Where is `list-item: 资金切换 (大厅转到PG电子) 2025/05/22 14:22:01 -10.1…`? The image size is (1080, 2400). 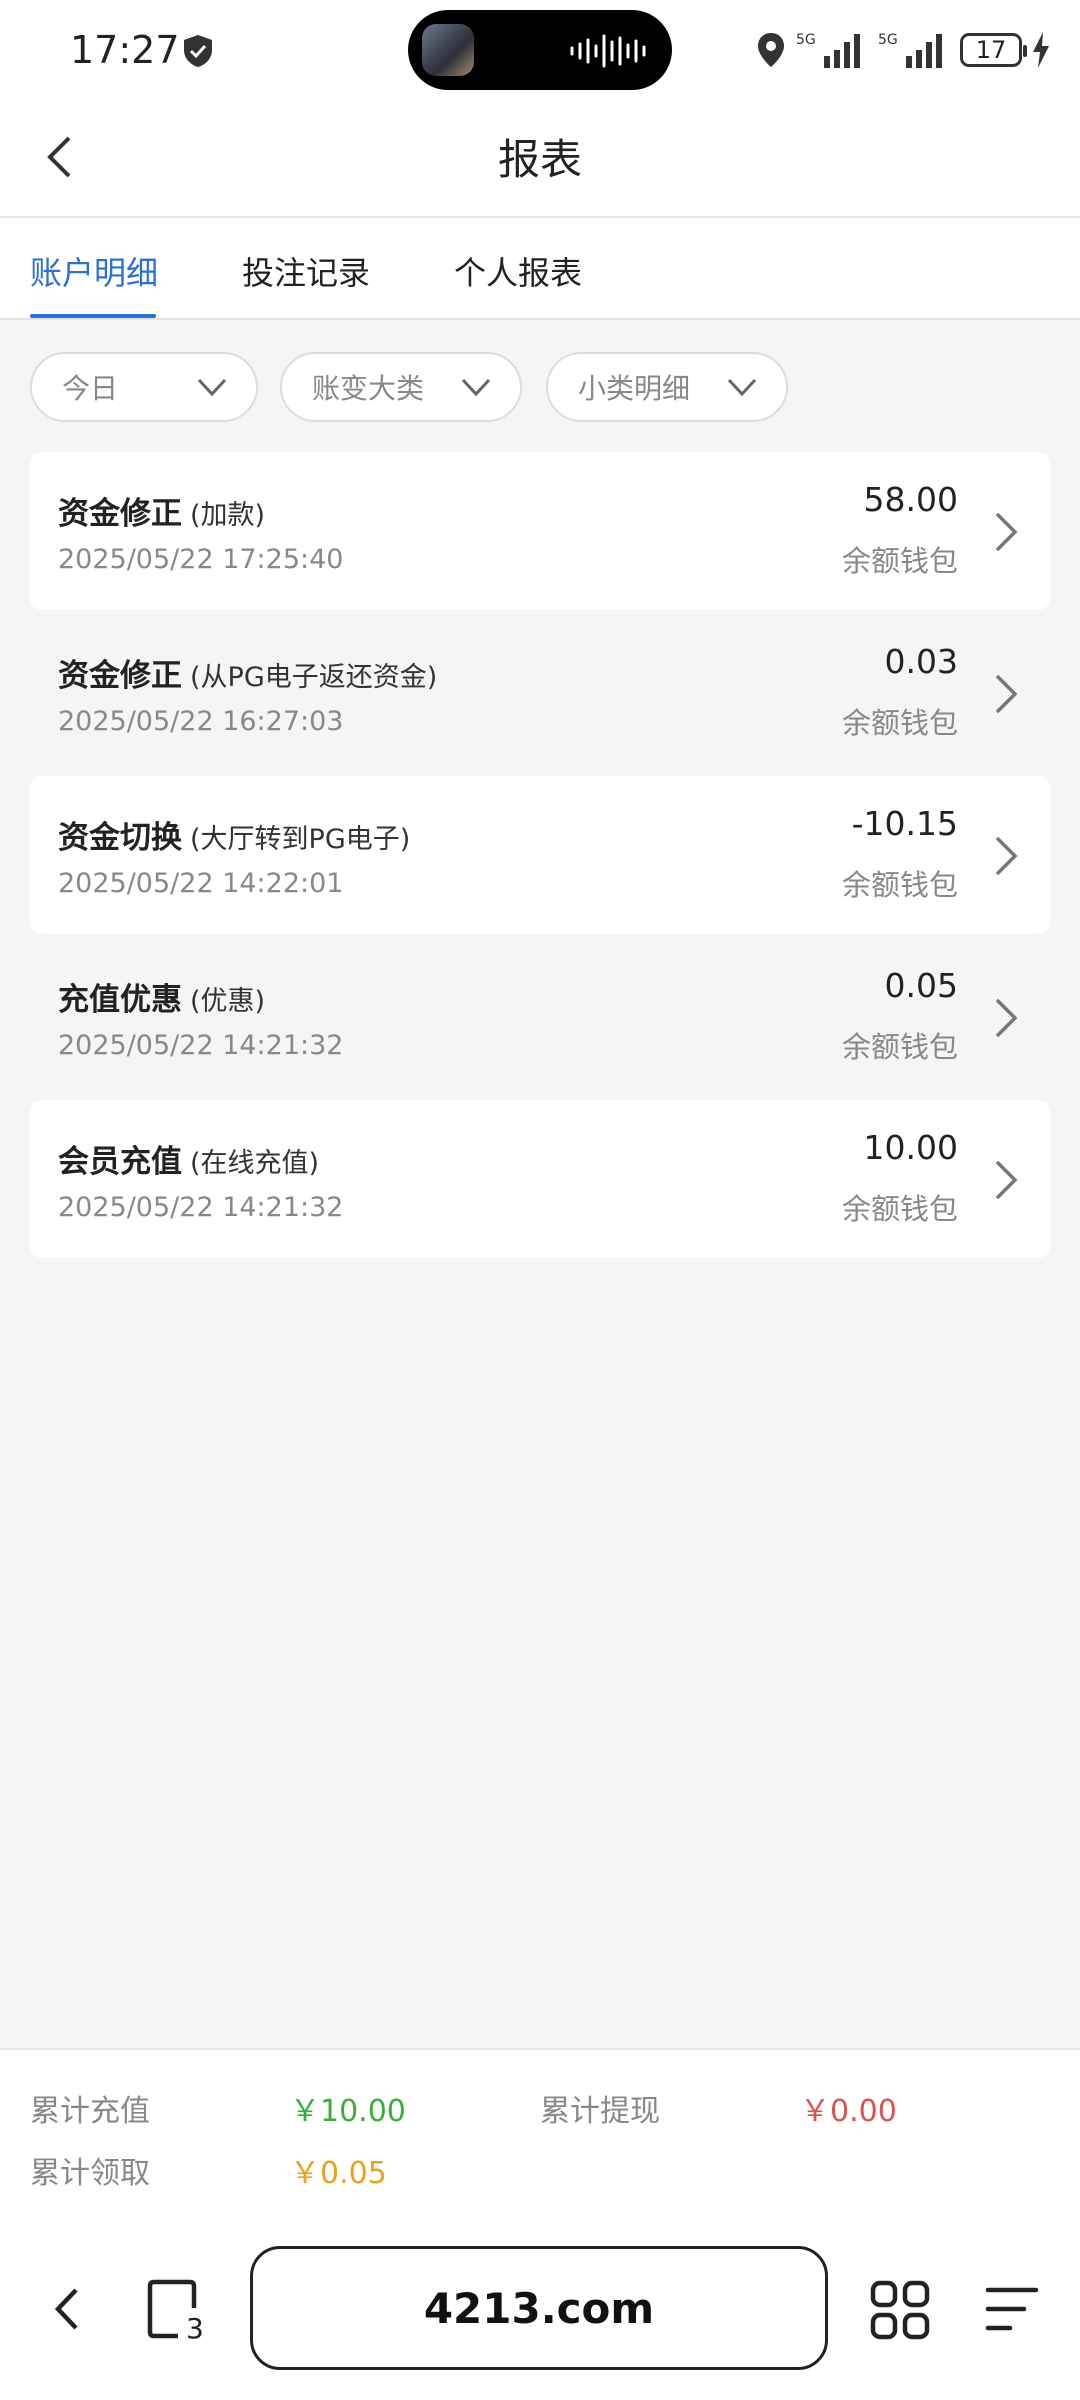 list-item: 资金切换 (大厅转到PG电子) 2025/05/22 14:22:01 -10.1… is located at coordinates (540, 855).